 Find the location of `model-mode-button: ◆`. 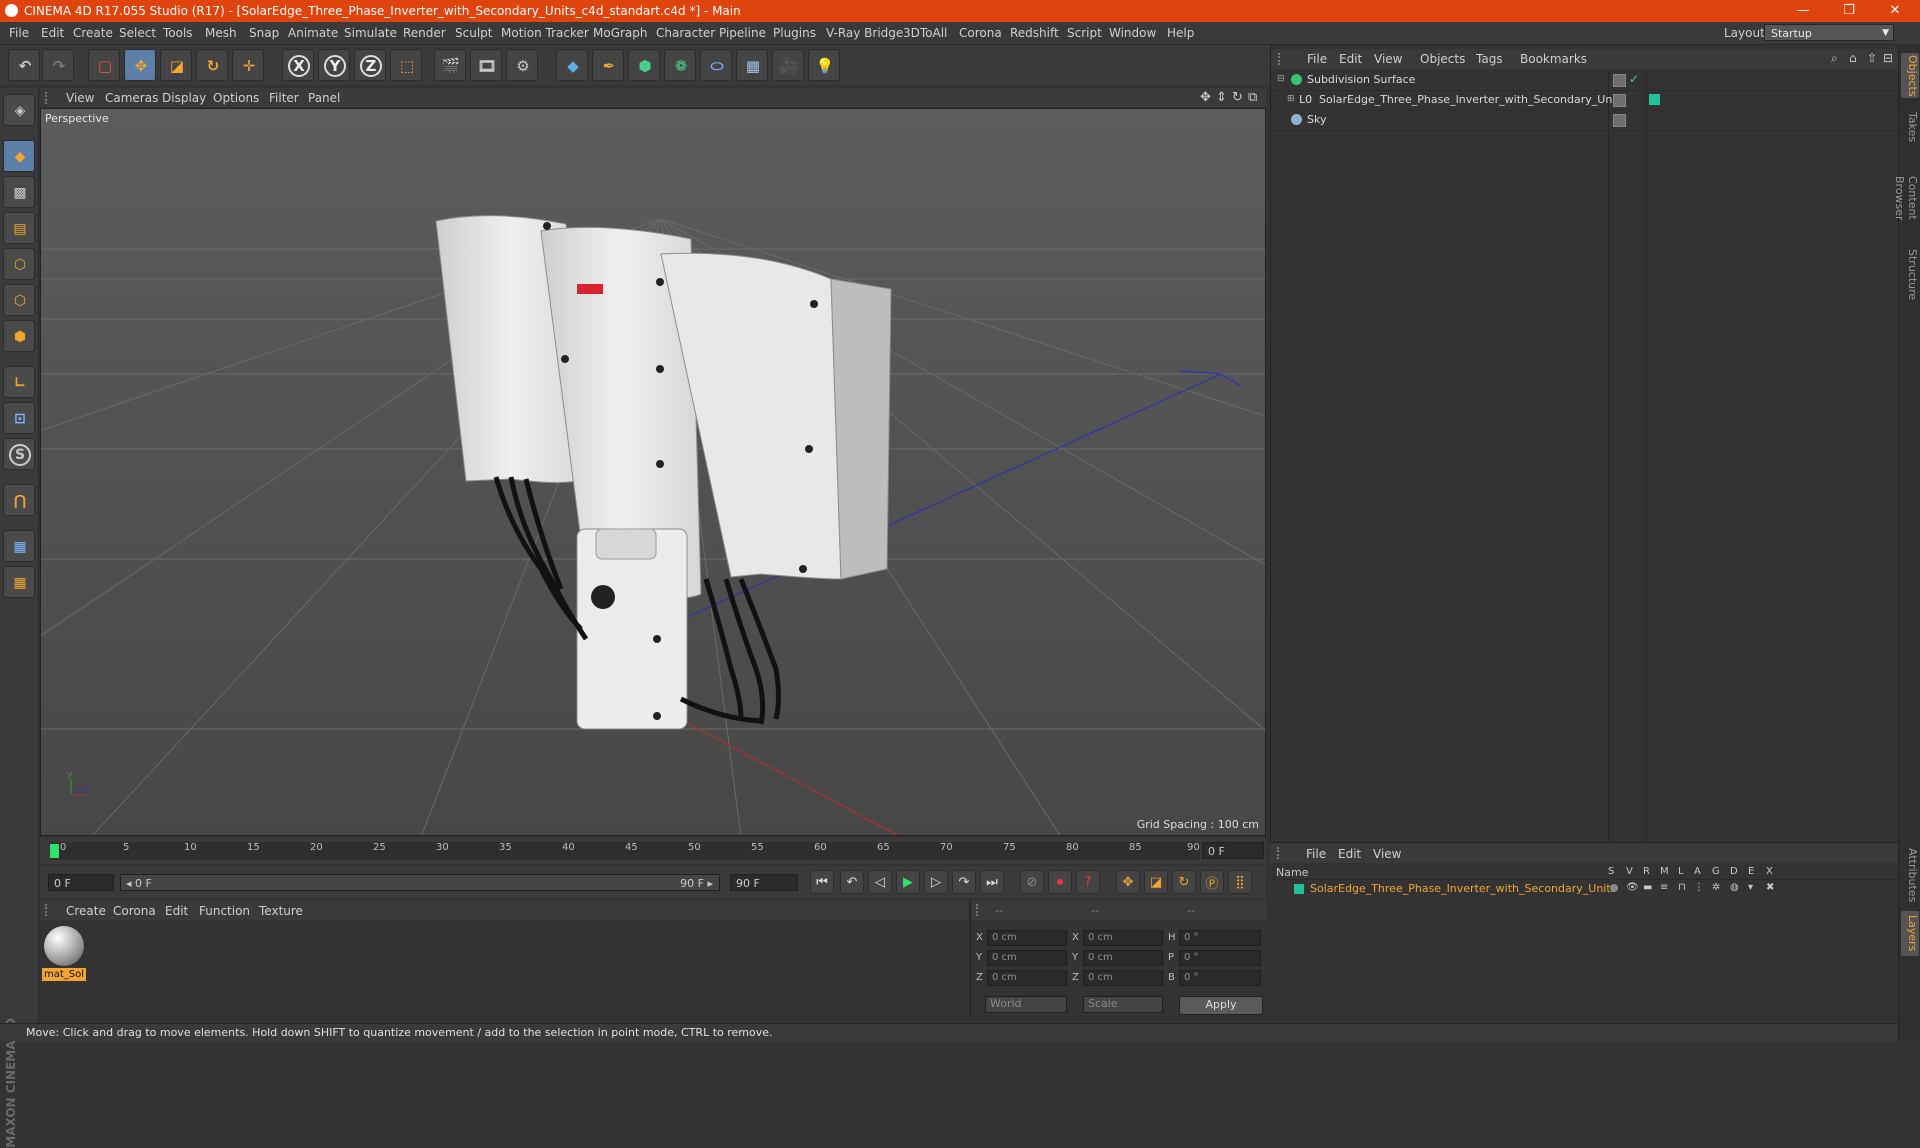

model-mode-button: ◆ is located at coordinates (19, 156).